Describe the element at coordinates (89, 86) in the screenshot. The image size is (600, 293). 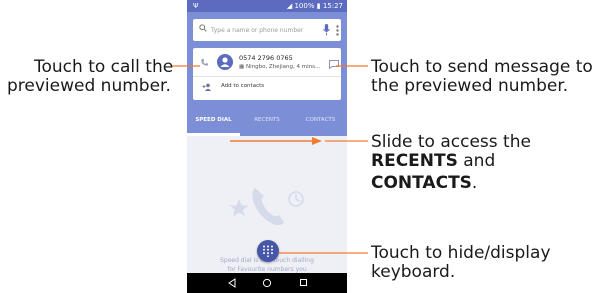
I see `call-annotation-line2: previewed number.` at that location.